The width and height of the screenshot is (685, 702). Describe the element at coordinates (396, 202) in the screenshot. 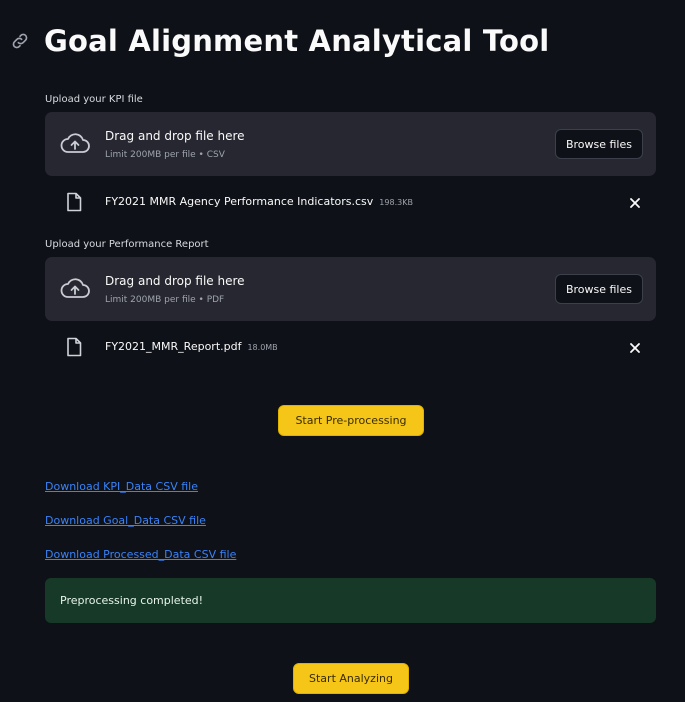

I see `file-size: 198.3KB` at that location.